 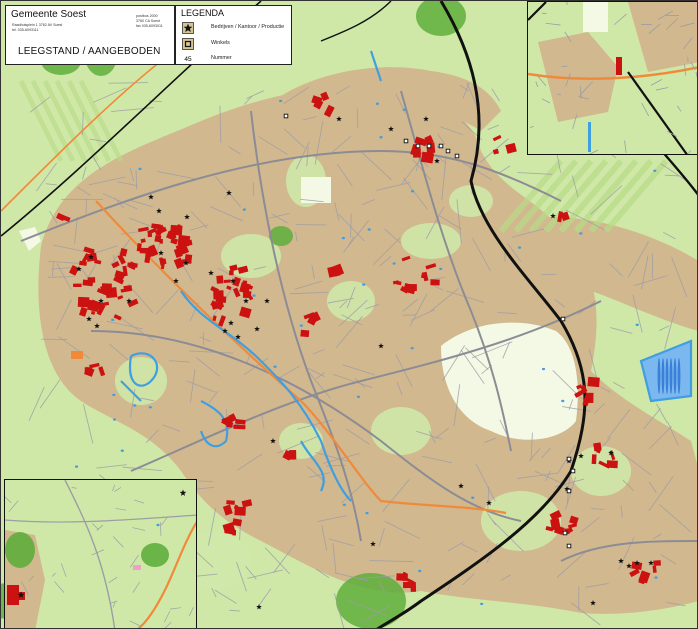 I want to click on railway-north, so click(x=356, y=21).